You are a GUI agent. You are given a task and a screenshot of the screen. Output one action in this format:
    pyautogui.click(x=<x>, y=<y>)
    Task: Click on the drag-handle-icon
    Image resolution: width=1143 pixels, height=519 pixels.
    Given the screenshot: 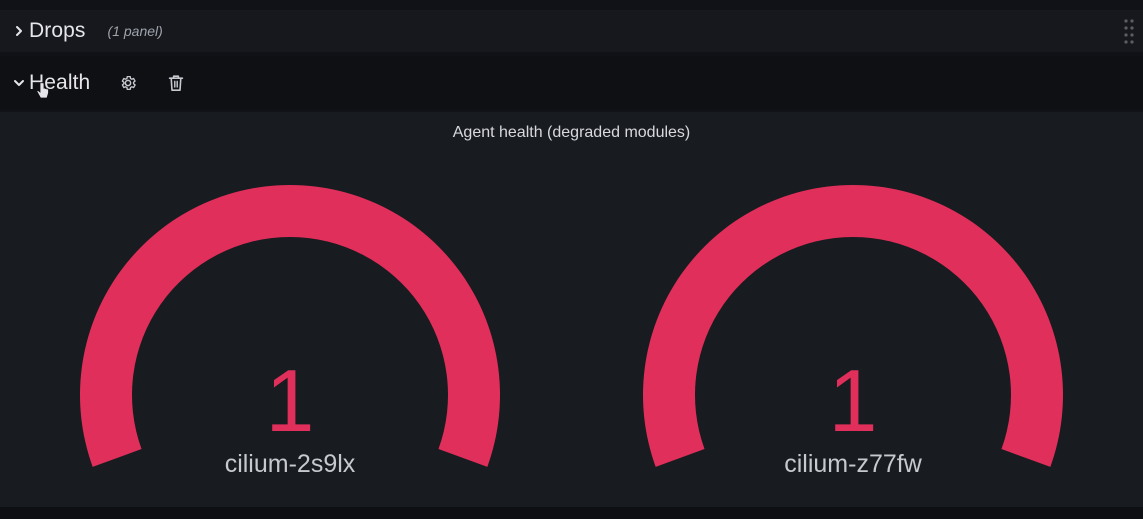 What is the action you would take?
    pyautogui.click(x=1129, y=32)
    